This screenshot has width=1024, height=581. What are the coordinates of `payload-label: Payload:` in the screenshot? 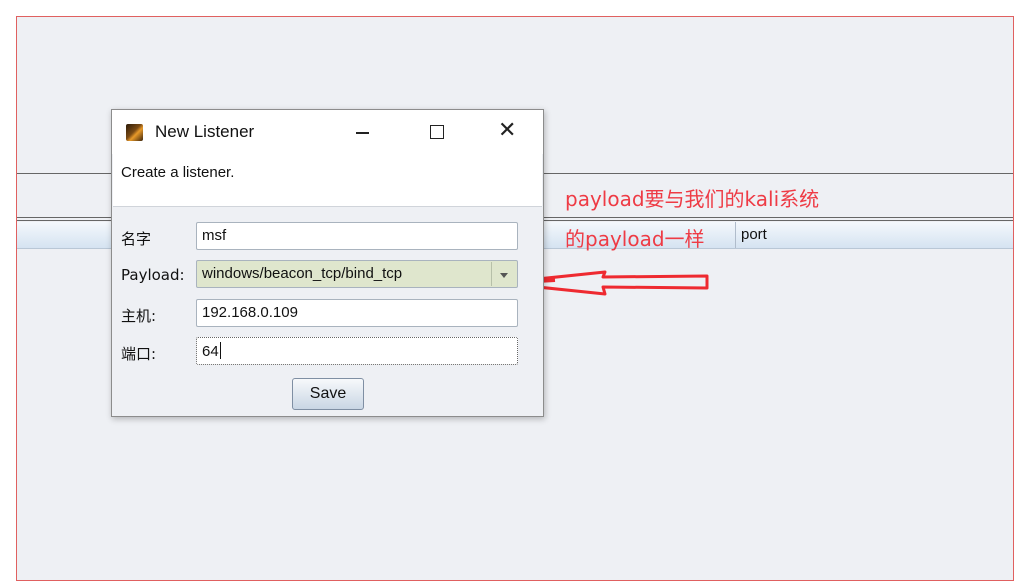 It's located at (153, 275).